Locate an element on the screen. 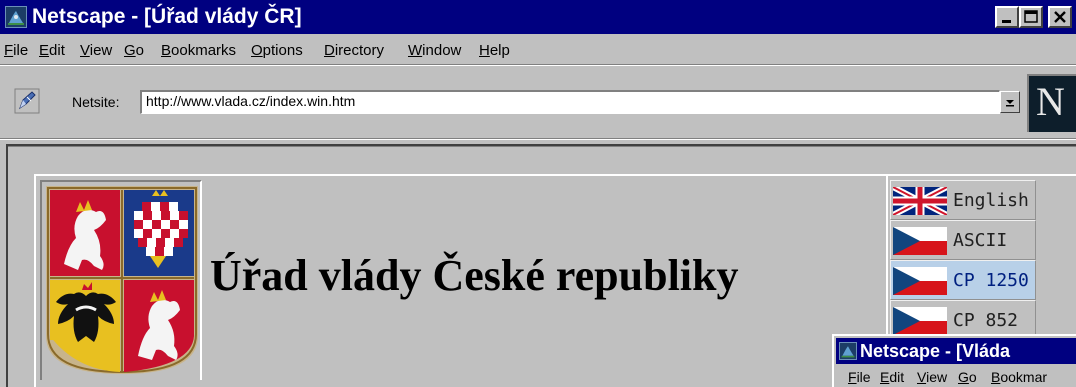 The width and height of the screenshot is (1076, 387). second-menu-file: File is located at coordinates (859, 377).